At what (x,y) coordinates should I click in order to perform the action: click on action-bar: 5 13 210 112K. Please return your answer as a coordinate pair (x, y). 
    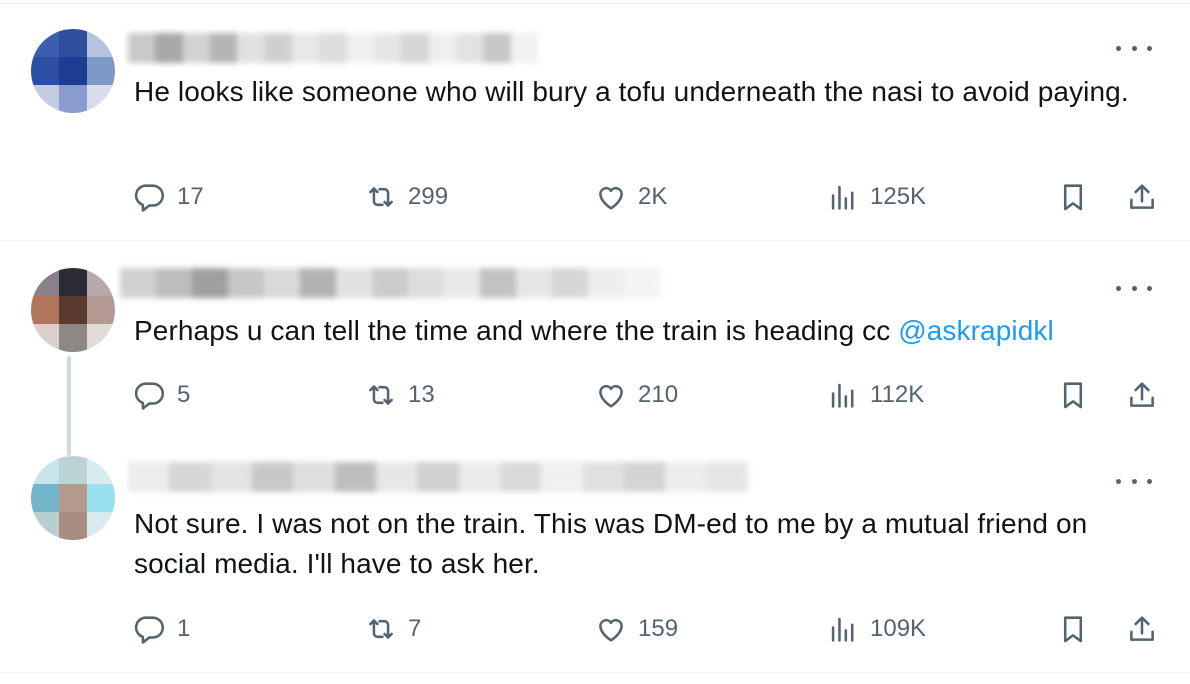
    Looking at the image, I should click on (595, 395).